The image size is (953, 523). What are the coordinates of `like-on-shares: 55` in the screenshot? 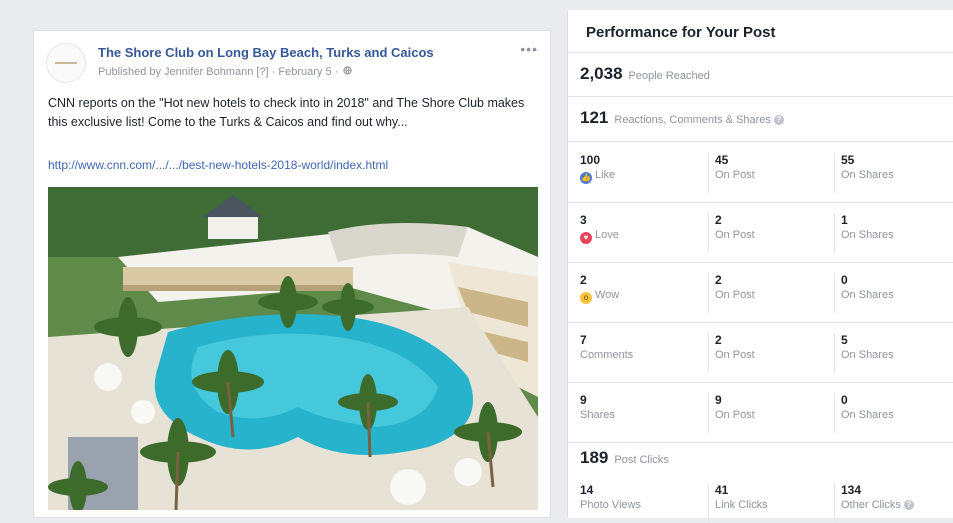 It's located at (848, 160).